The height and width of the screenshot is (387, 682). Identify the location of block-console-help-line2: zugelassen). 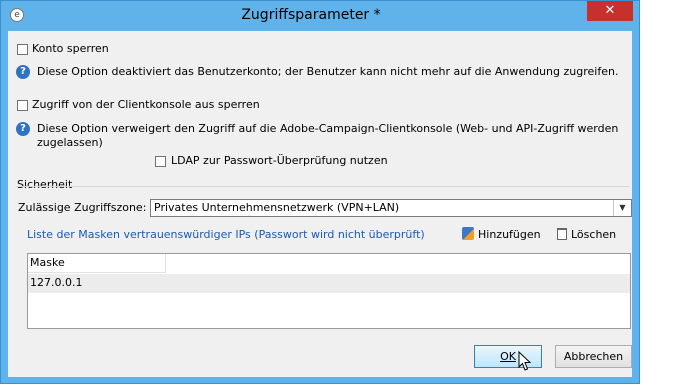
(70, 142).